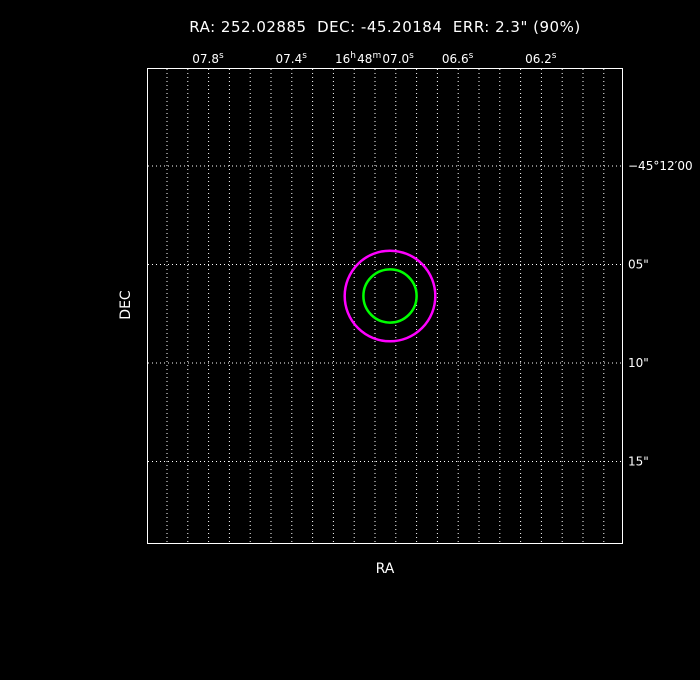 The image size is (700, 680). What do you see at coordinates (638, 265) in the screenshot?
I see `y-tick-label: 05"` at bounding box center [638, 265].